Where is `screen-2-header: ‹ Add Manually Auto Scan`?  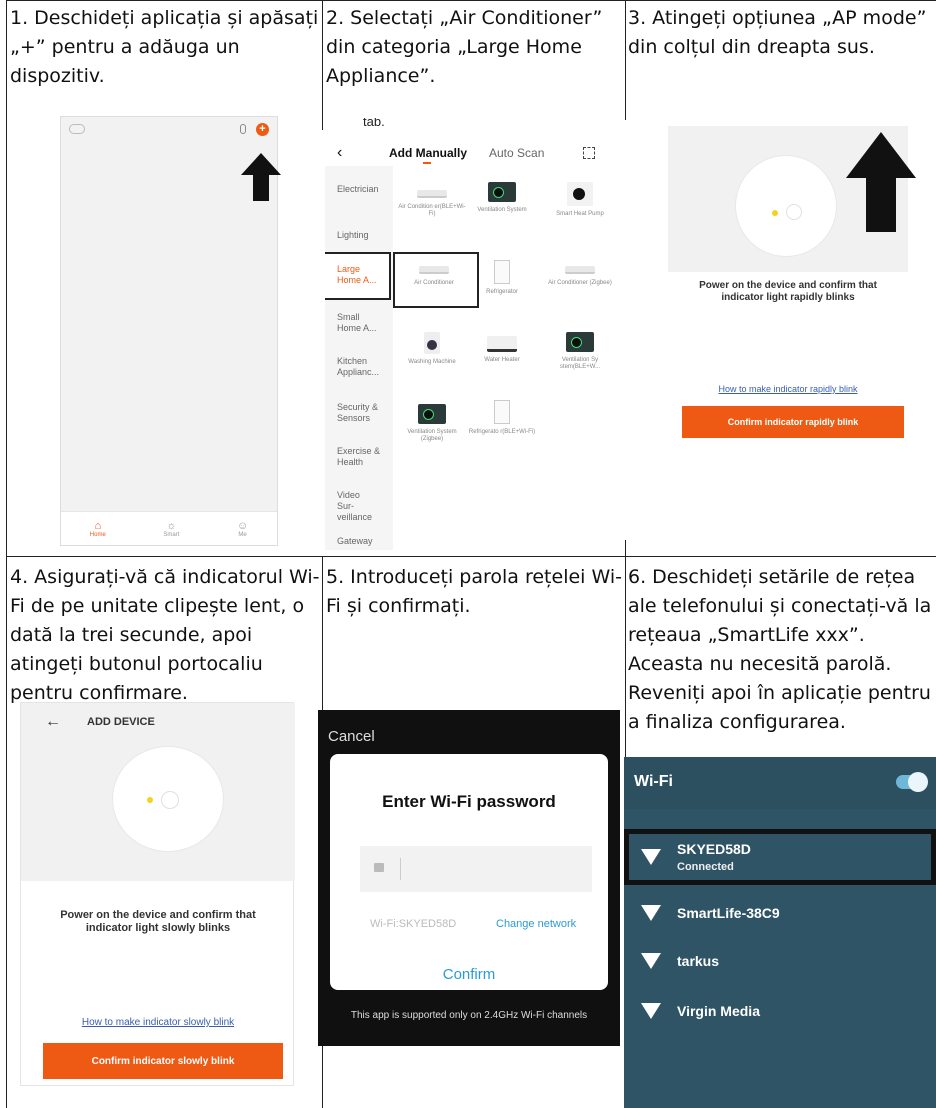
screen-2-header: ‹ Add Manually Auto Scan is located at coordinates (473, 153).